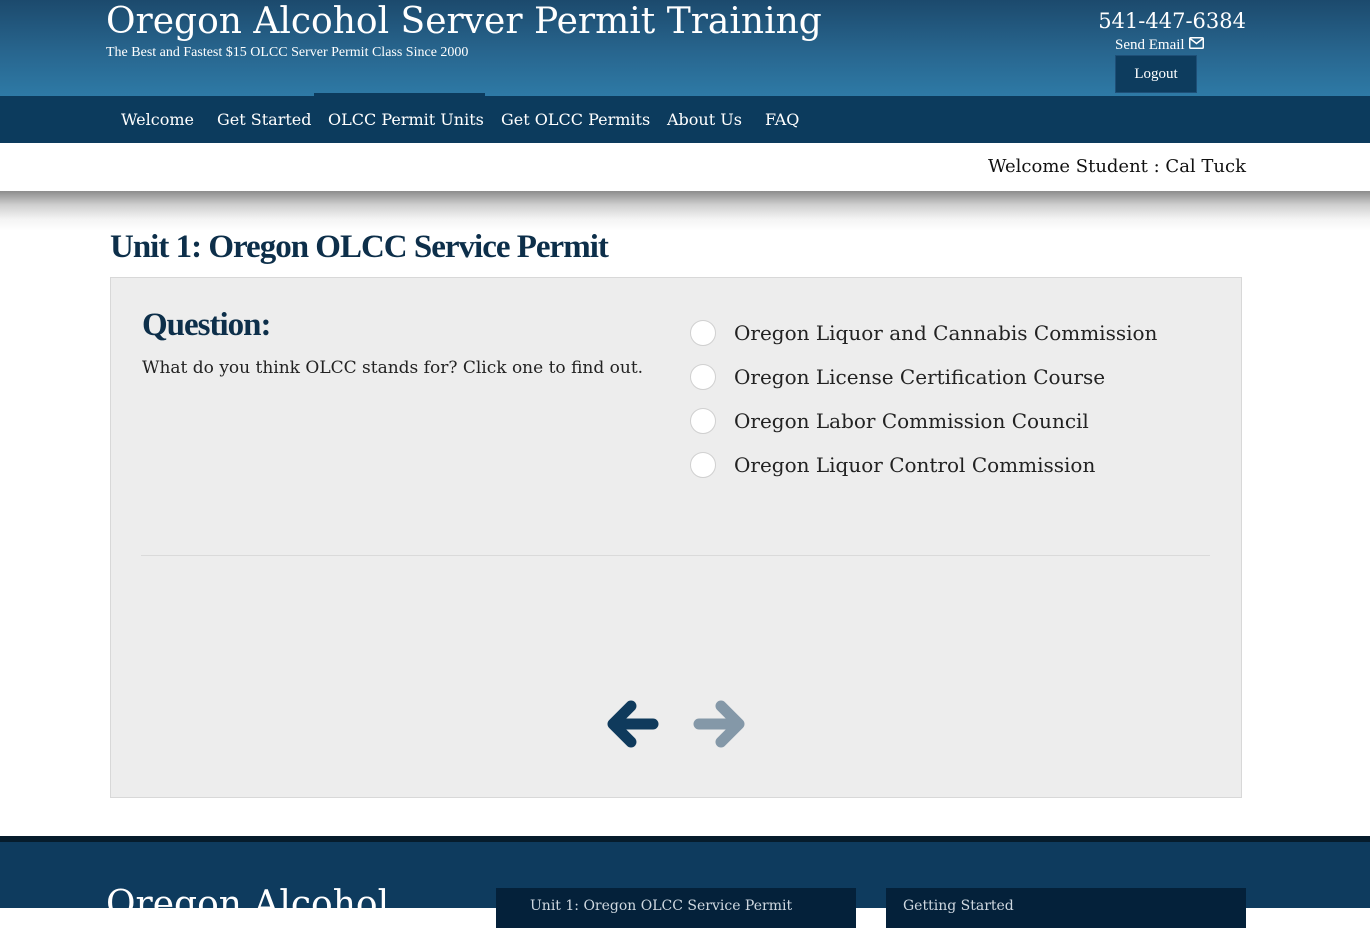  I want to click on card-divider, so click(675, 555).